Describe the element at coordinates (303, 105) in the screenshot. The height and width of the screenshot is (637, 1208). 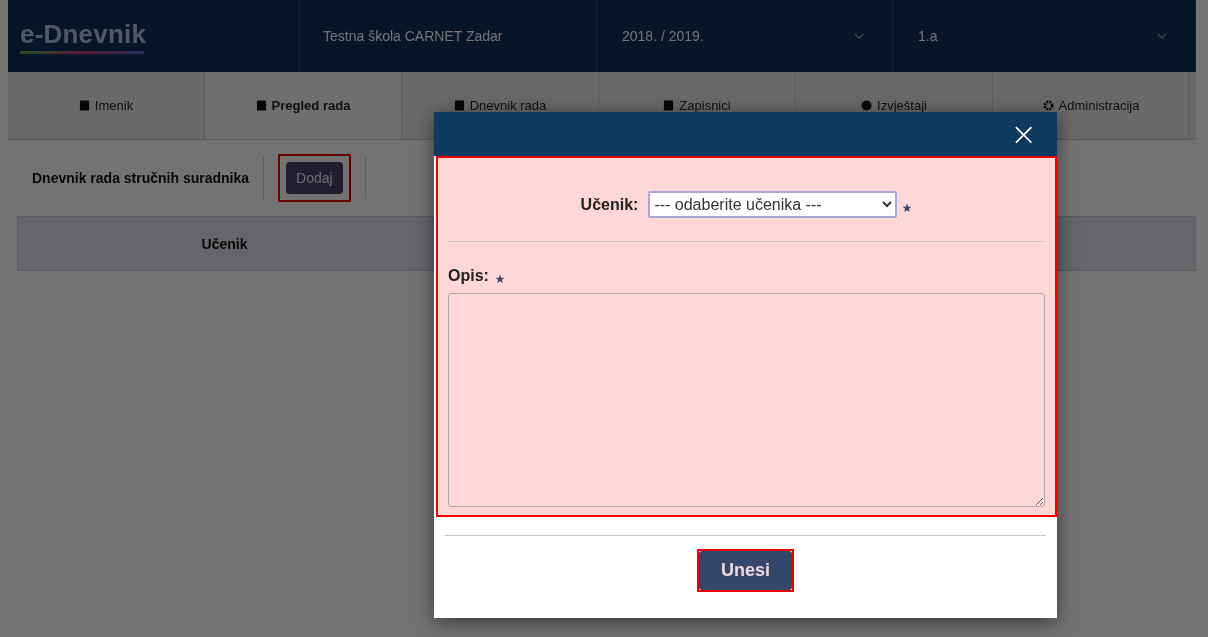
I see `nav-tab: Pregled rada` at that location.